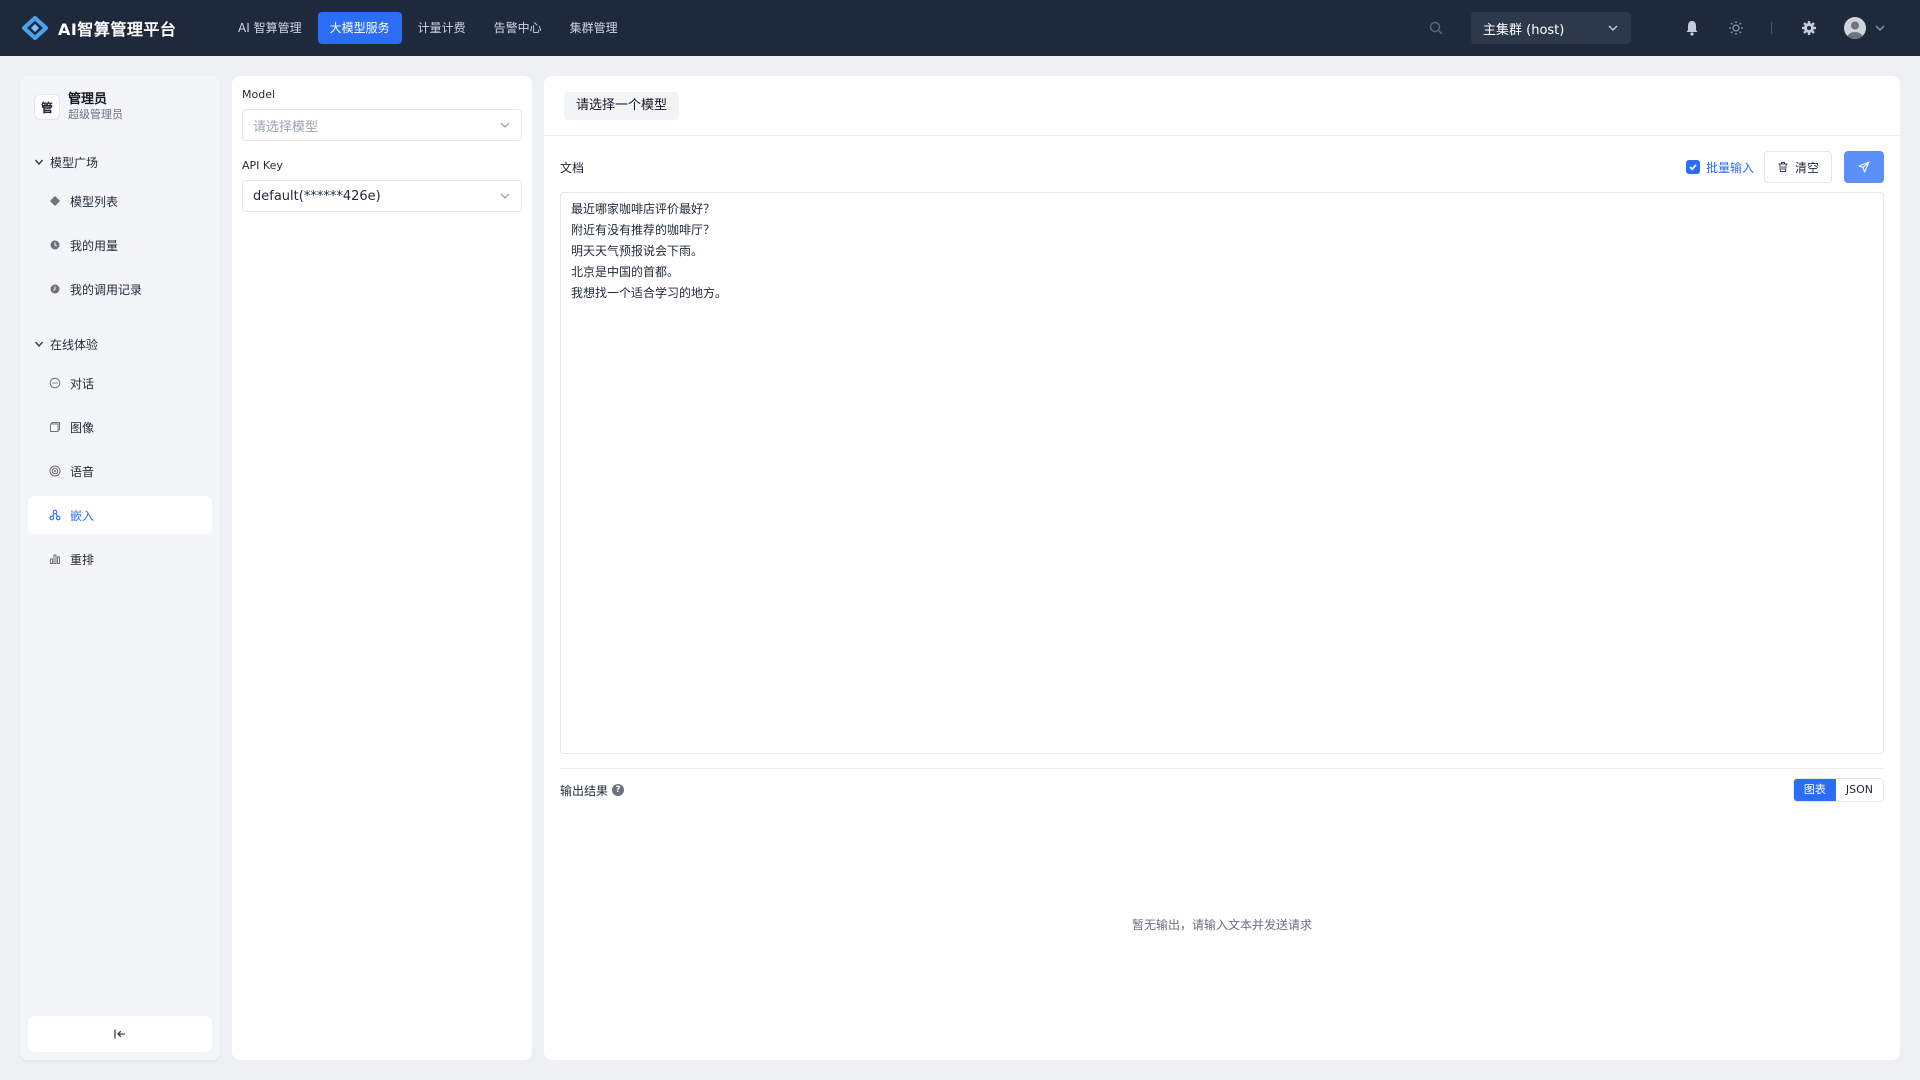  What do you see at coordinates (382, 568) in the screenshot?
I see `config-panel: Model 请选择模型 API Key default(******426e)` at bounding box center [382, 568].